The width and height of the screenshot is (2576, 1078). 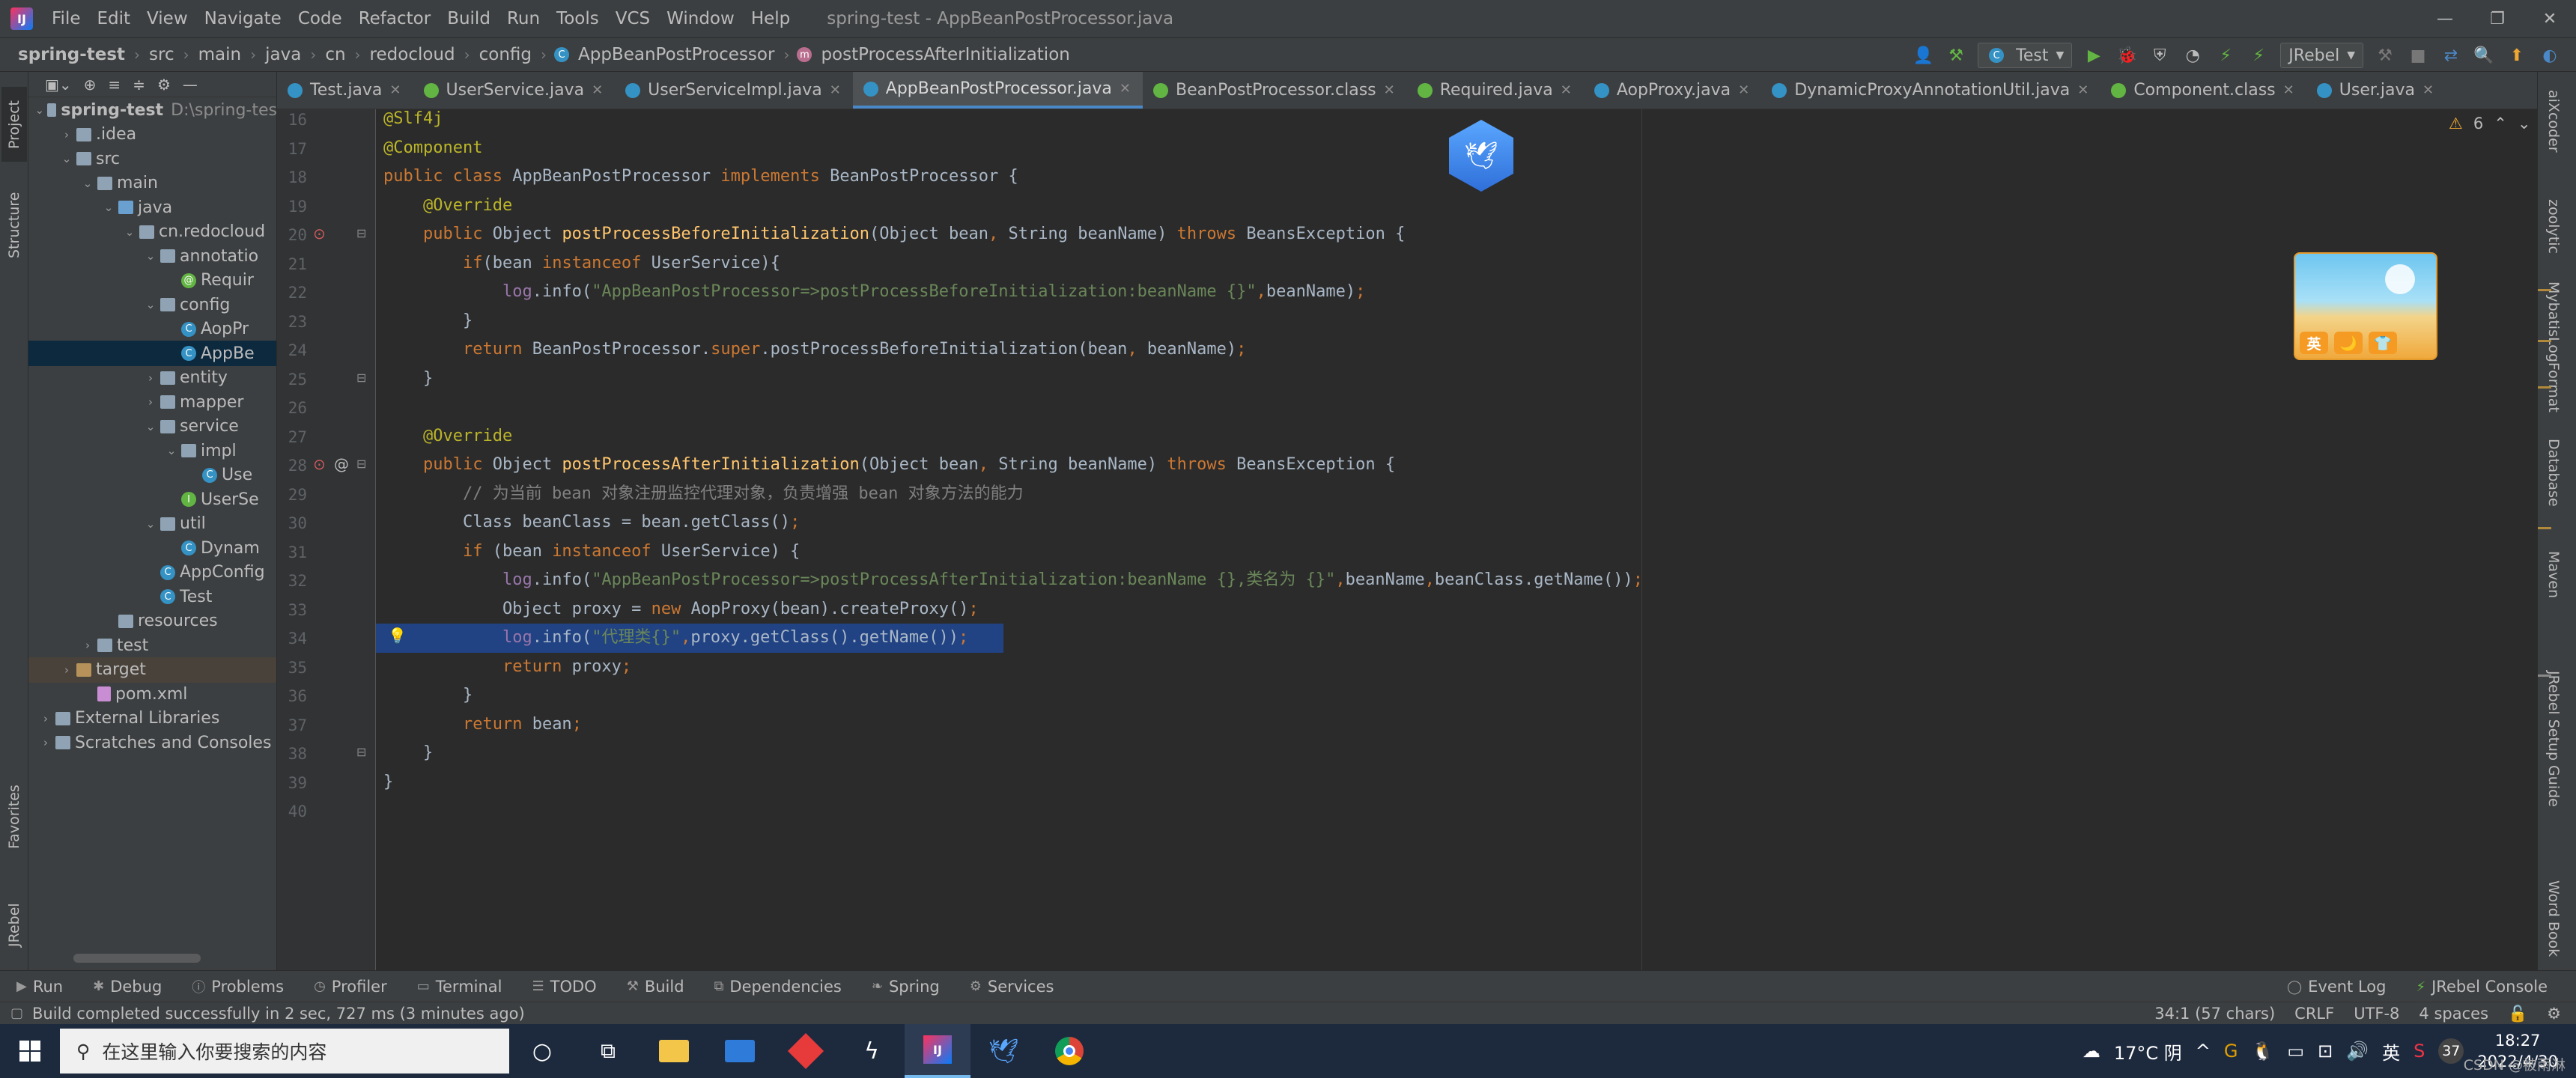 What do you see at coordinates (190, 85) in the screenshot?
I see `hide-icon: —` at bounding box center [190, 85].